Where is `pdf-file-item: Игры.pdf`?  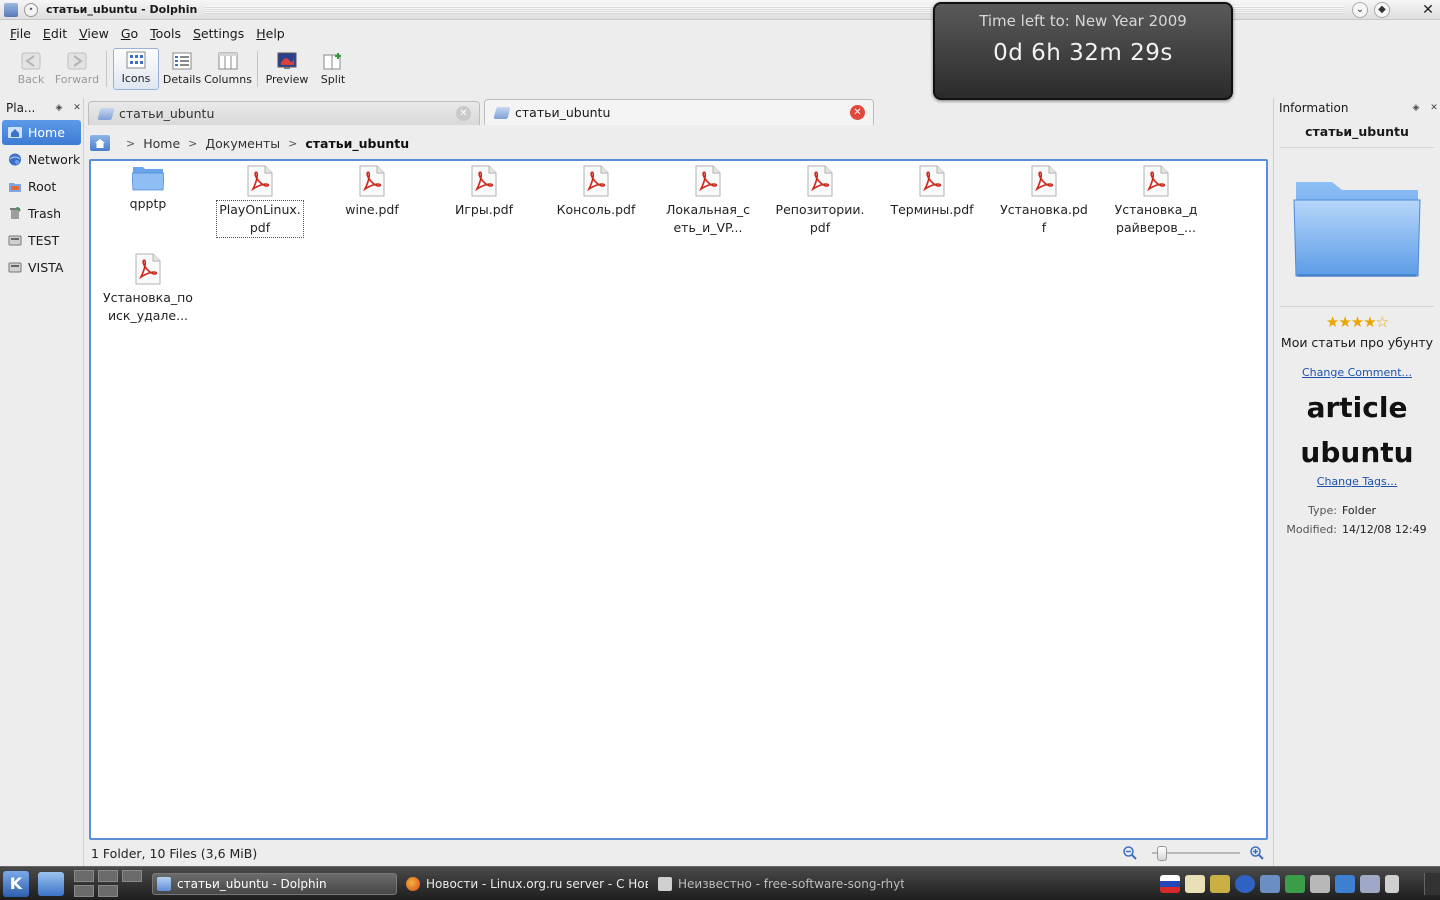
pdf-file-item: Игры.pdf is located at coordinates (484, 192).